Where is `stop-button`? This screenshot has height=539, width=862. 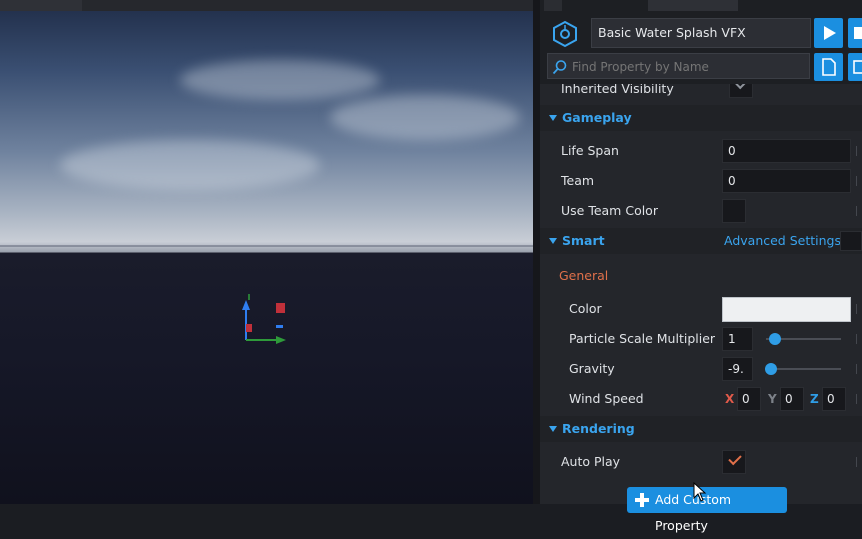 stop-button is located at coordinates (855, 33).